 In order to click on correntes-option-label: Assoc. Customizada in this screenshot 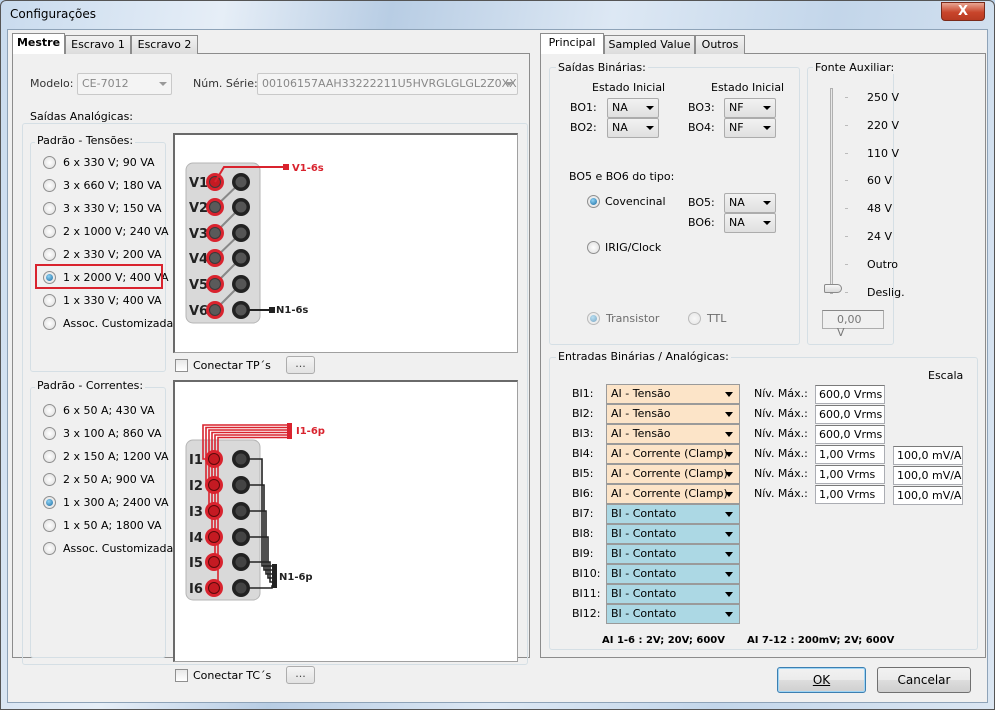, I will do `click(118, 548)`.